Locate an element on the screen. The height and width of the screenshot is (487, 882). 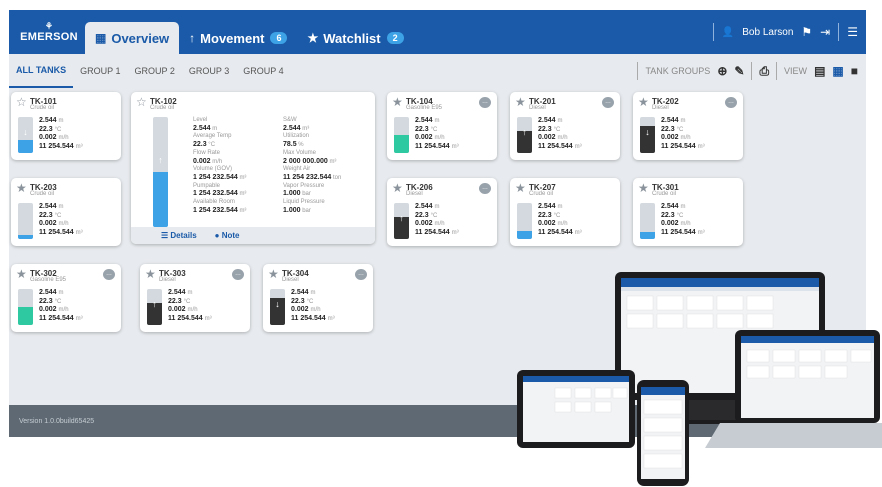
laptop-topbar is located at coordinates (807, 339).